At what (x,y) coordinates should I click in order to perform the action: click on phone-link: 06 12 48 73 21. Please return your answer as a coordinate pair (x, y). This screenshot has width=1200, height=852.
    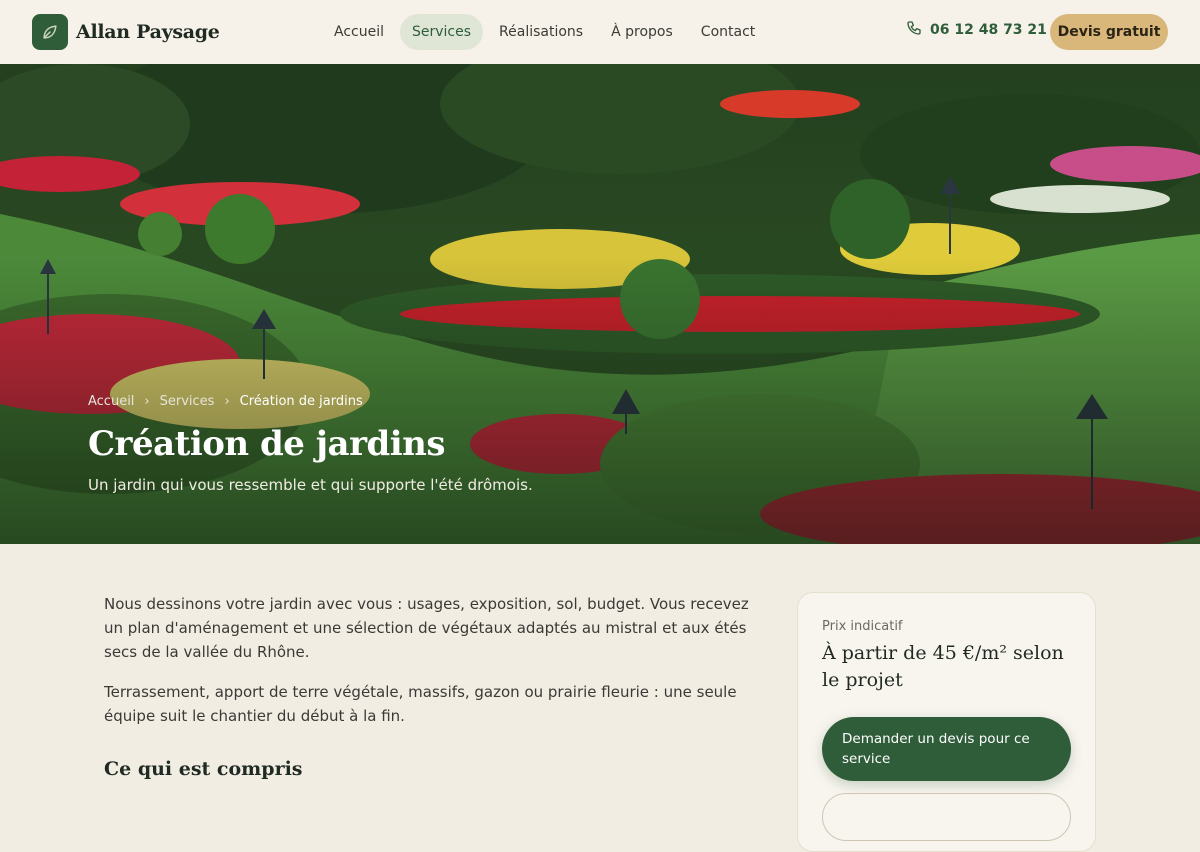
    Looking at the image, I should click on (976, 30).